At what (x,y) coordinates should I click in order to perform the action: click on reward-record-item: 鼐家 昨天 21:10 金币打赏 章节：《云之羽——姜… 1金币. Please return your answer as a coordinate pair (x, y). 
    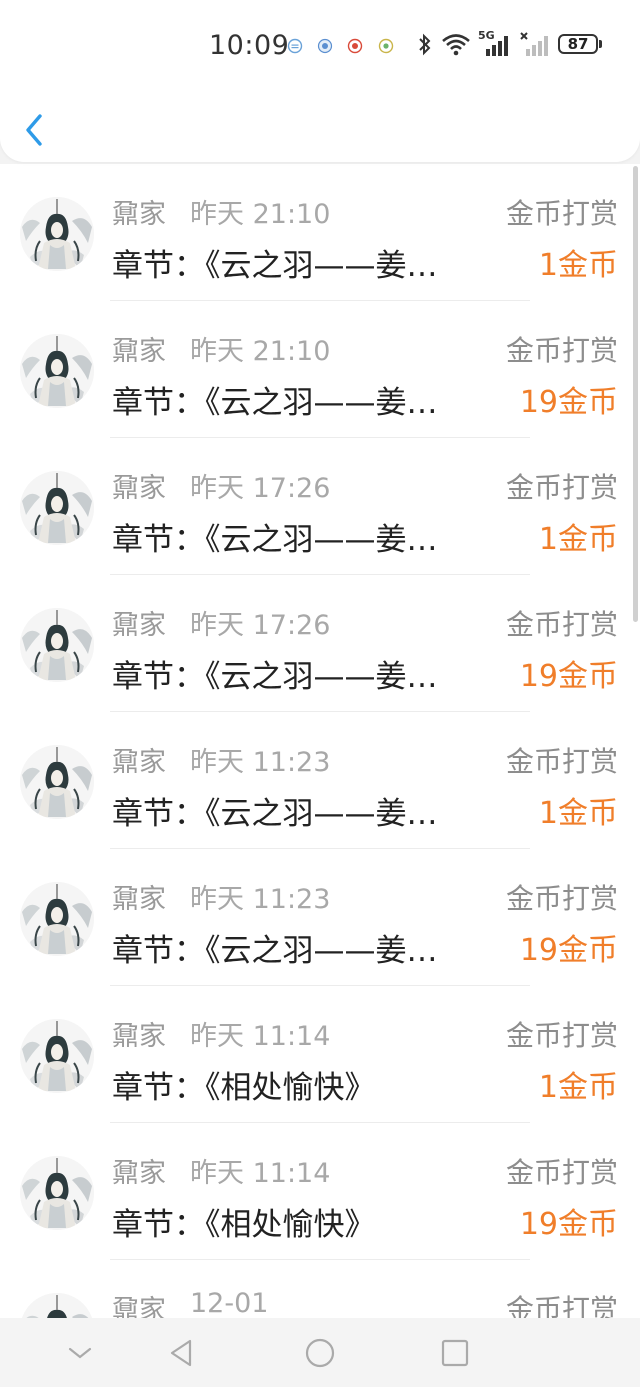
    Looking at the image, I should click on (320, 232).